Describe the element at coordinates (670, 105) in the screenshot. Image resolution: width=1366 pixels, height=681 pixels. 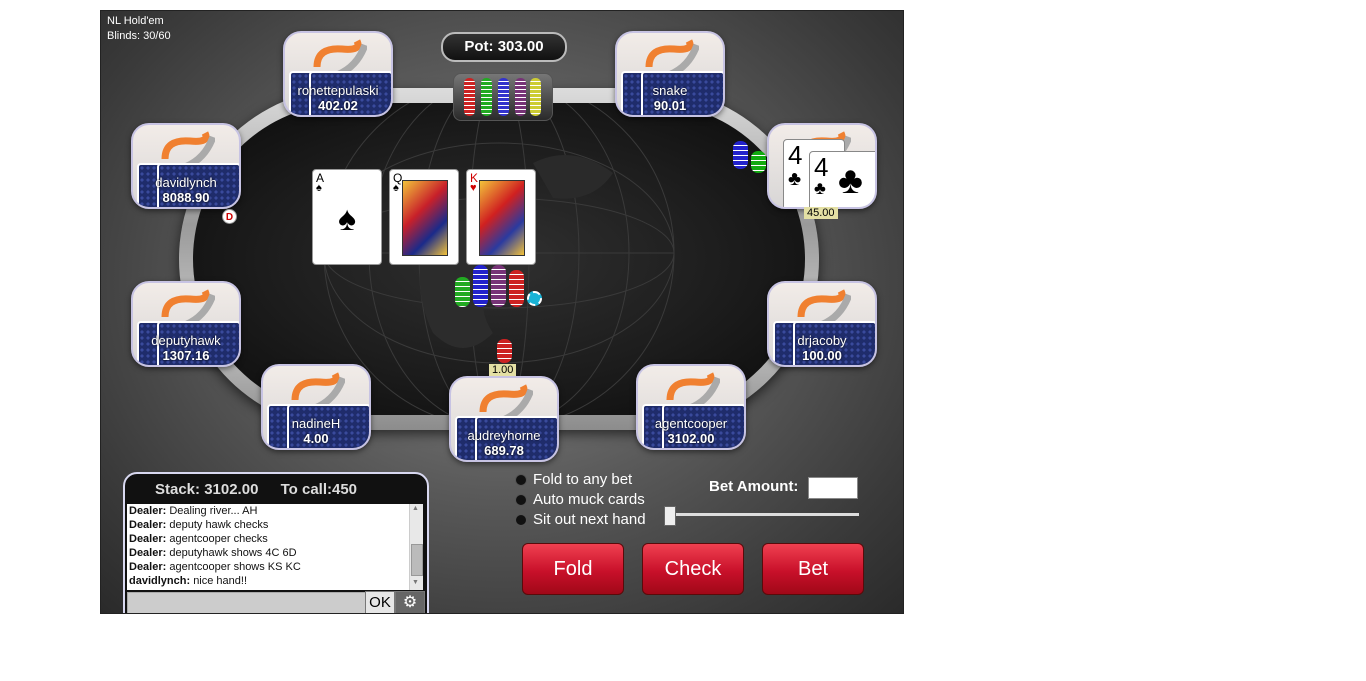
I see `player-stack: 90.01` at that location.